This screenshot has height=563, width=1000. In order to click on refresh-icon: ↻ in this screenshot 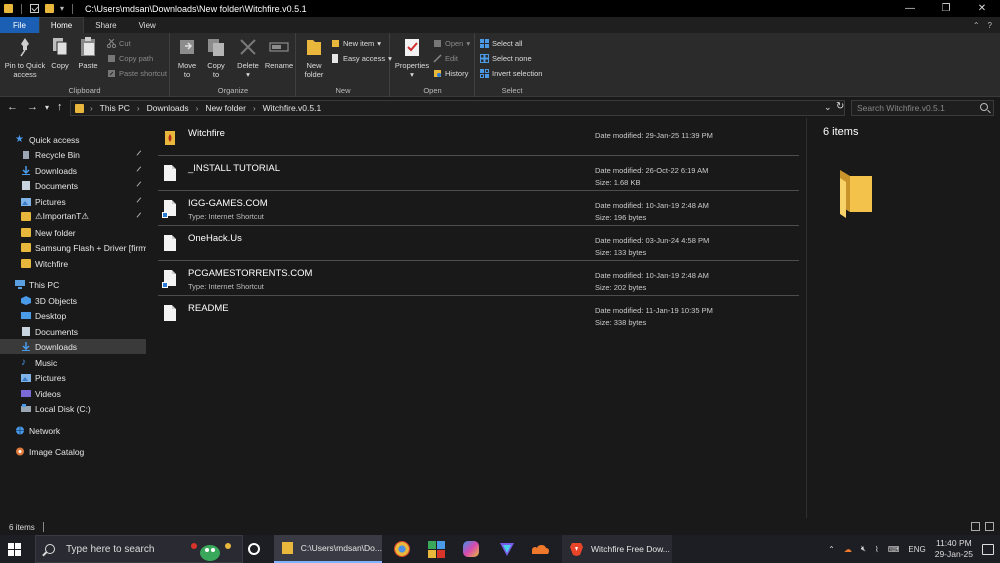, I will do `click(840, 106)`.